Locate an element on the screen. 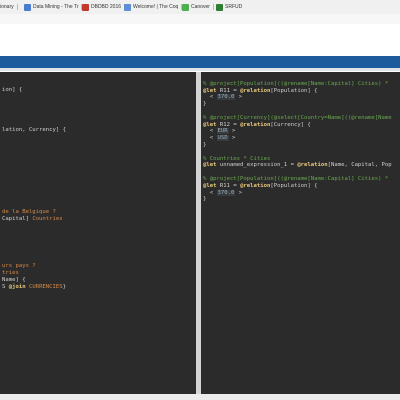 This screenshot has height=400, width=400. bookmark-label: Canover is located at coordinates (200, 7).